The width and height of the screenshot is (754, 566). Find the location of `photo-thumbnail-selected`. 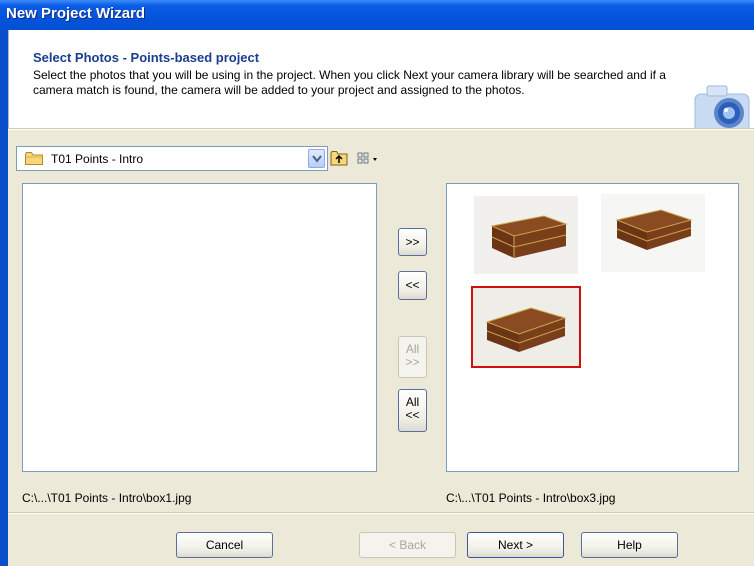

photo-thumbnail-selected is located at coordinates (526, 327).